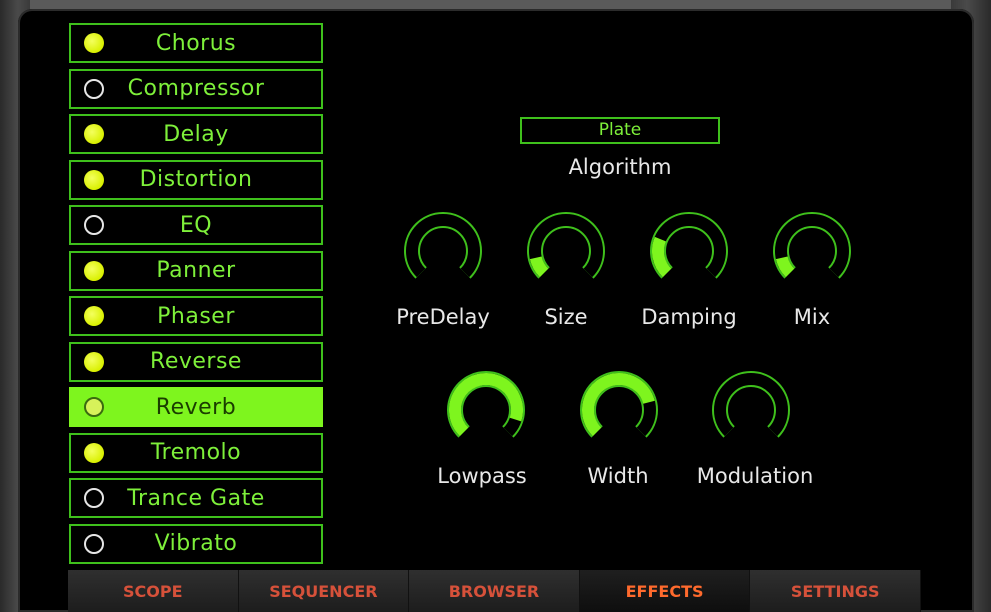  Describe the element at coordinates (486, 410) in the screenshot. I see `lowpass-knob` at that location.